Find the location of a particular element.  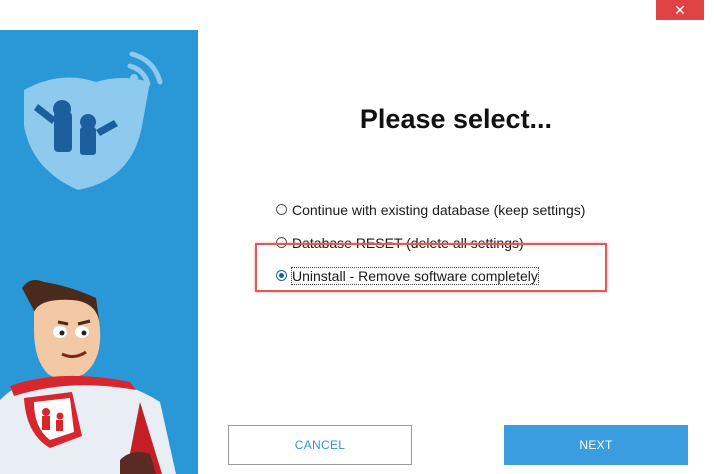

family-shield-icon is located at coordinates (93, 120).